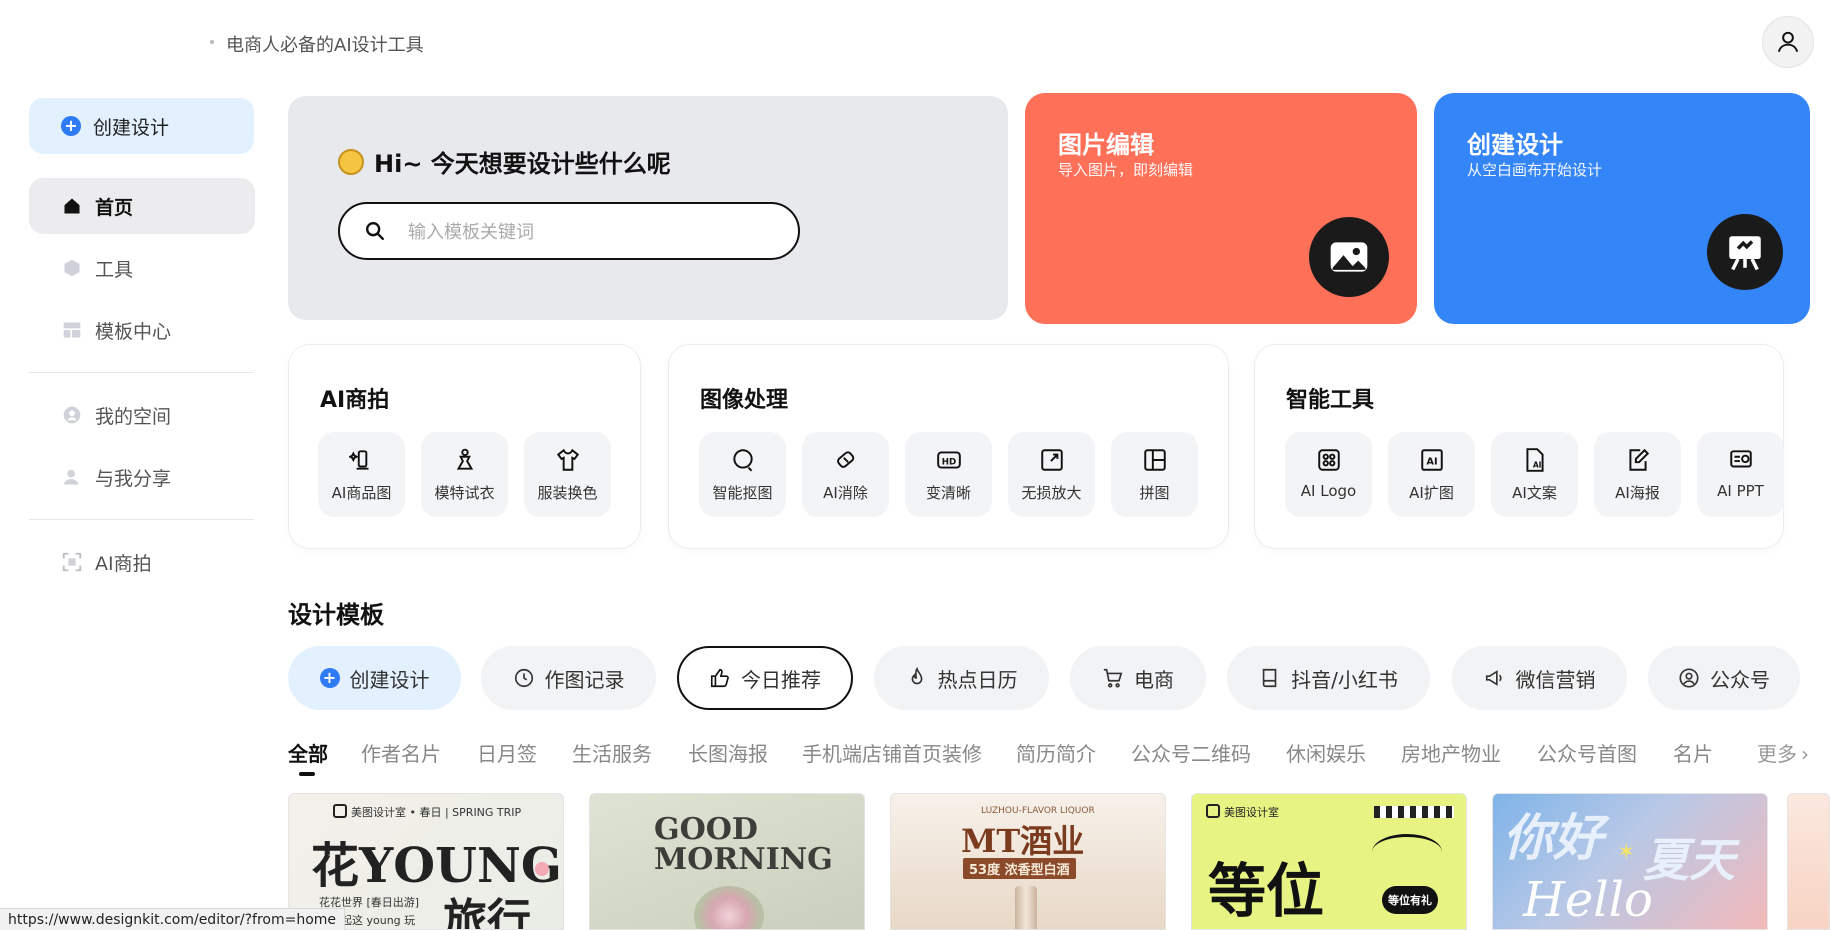 Image resolution: width=1830 pixels, height=930 pixels. What do you see at coordinates (1553, 838) in the screenshot?
I see `template-title: 你好` at bounding box center [1553, 838].